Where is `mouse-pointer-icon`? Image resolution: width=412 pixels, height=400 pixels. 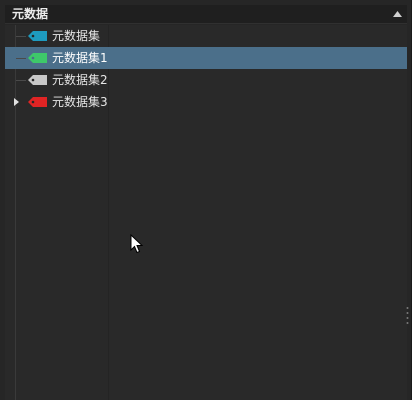
mouse-pointer-icon is located at coordinates (137, 244).